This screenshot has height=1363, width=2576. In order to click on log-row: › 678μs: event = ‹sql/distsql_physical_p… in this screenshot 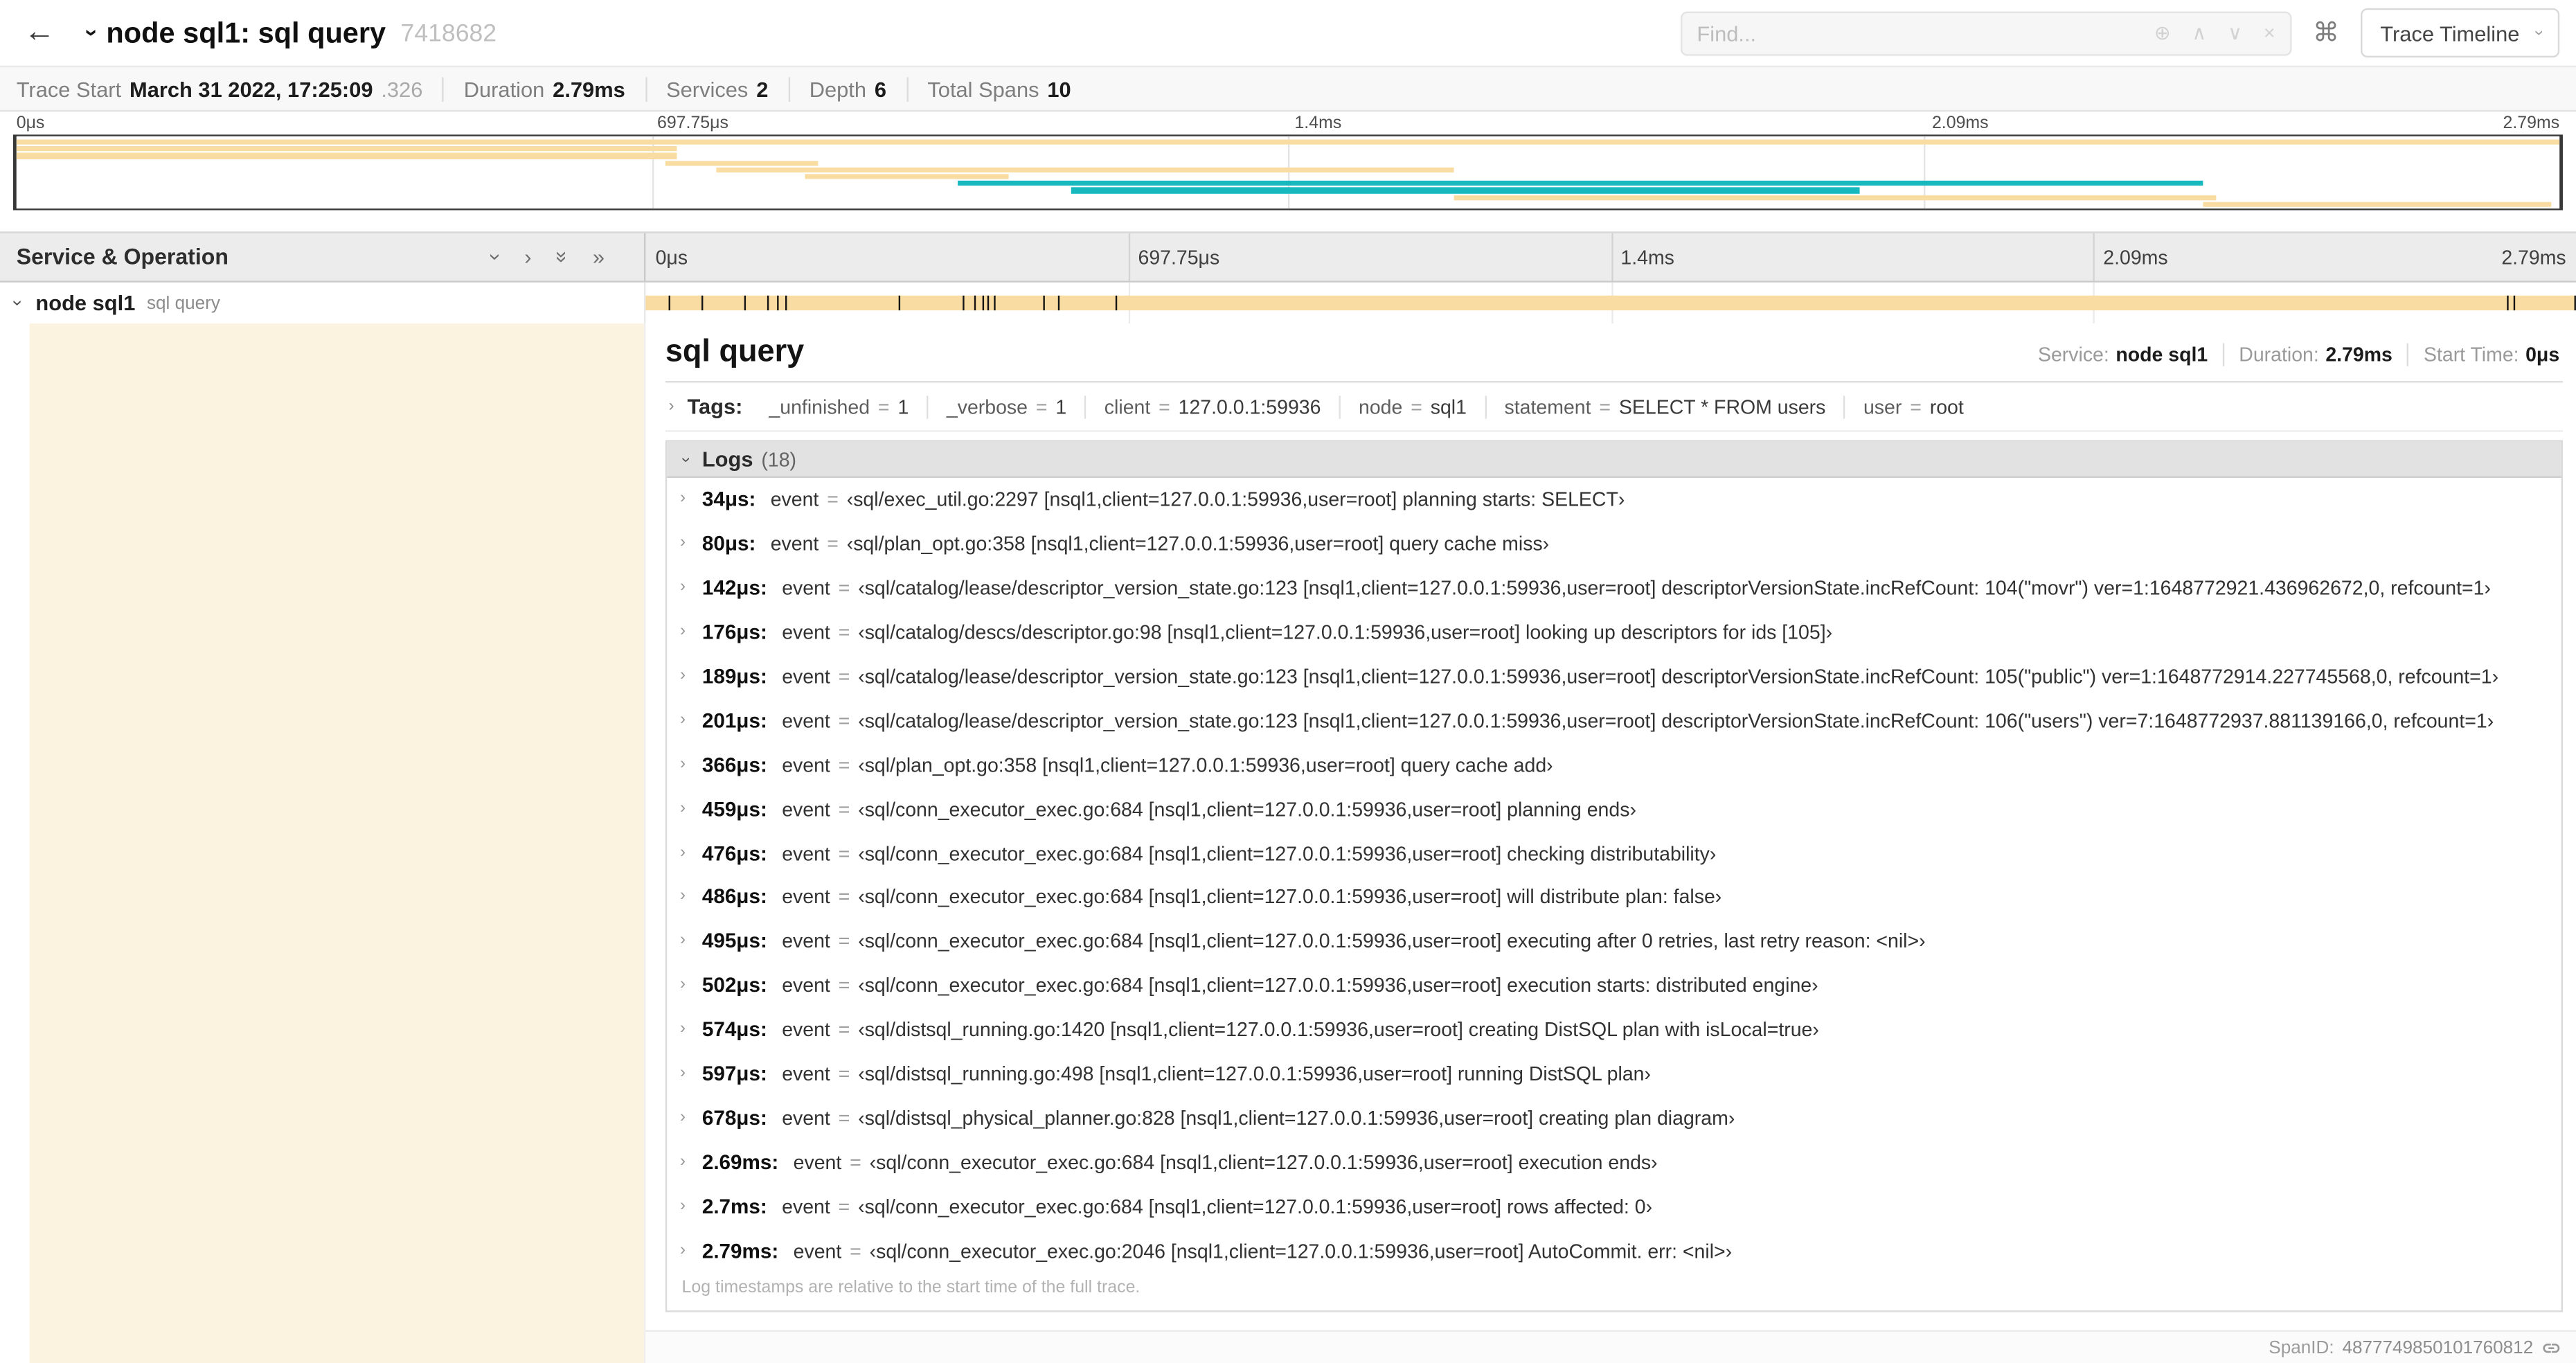, I will do `click(1614, 1118)`.